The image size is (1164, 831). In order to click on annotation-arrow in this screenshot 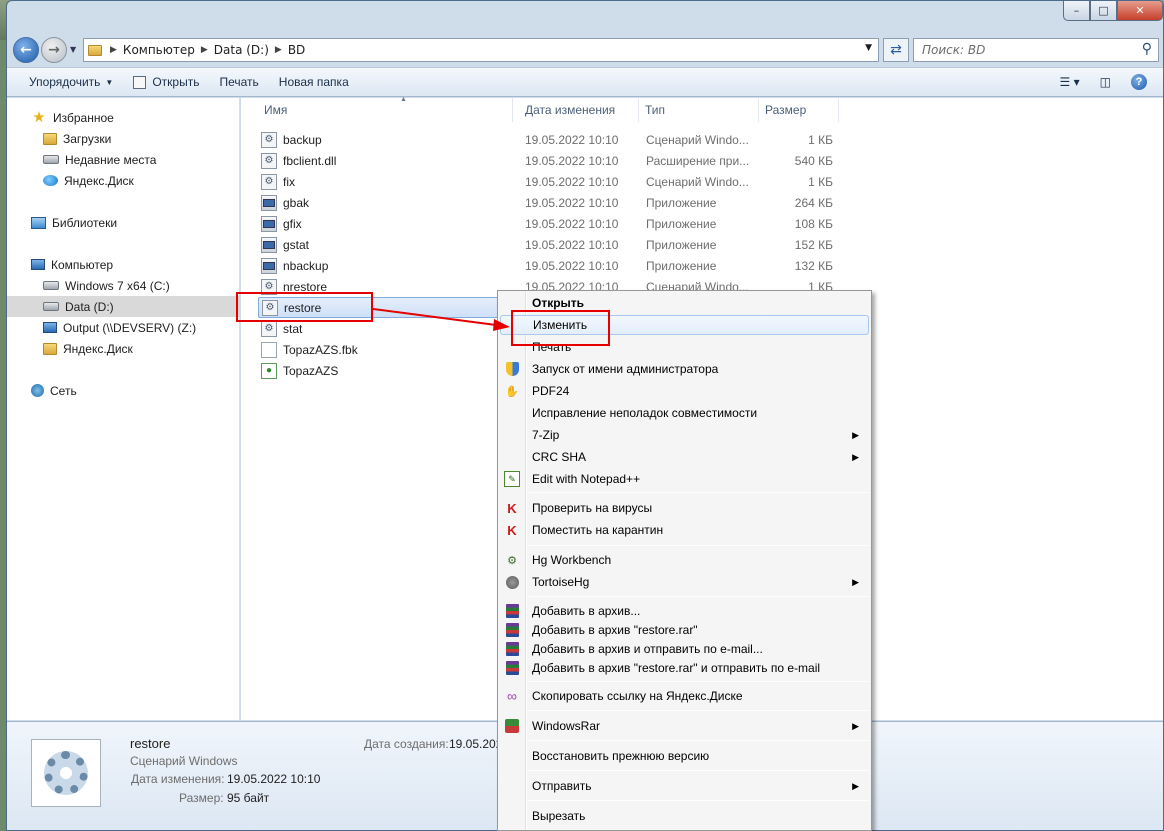, I will do `click(441, 319)`.